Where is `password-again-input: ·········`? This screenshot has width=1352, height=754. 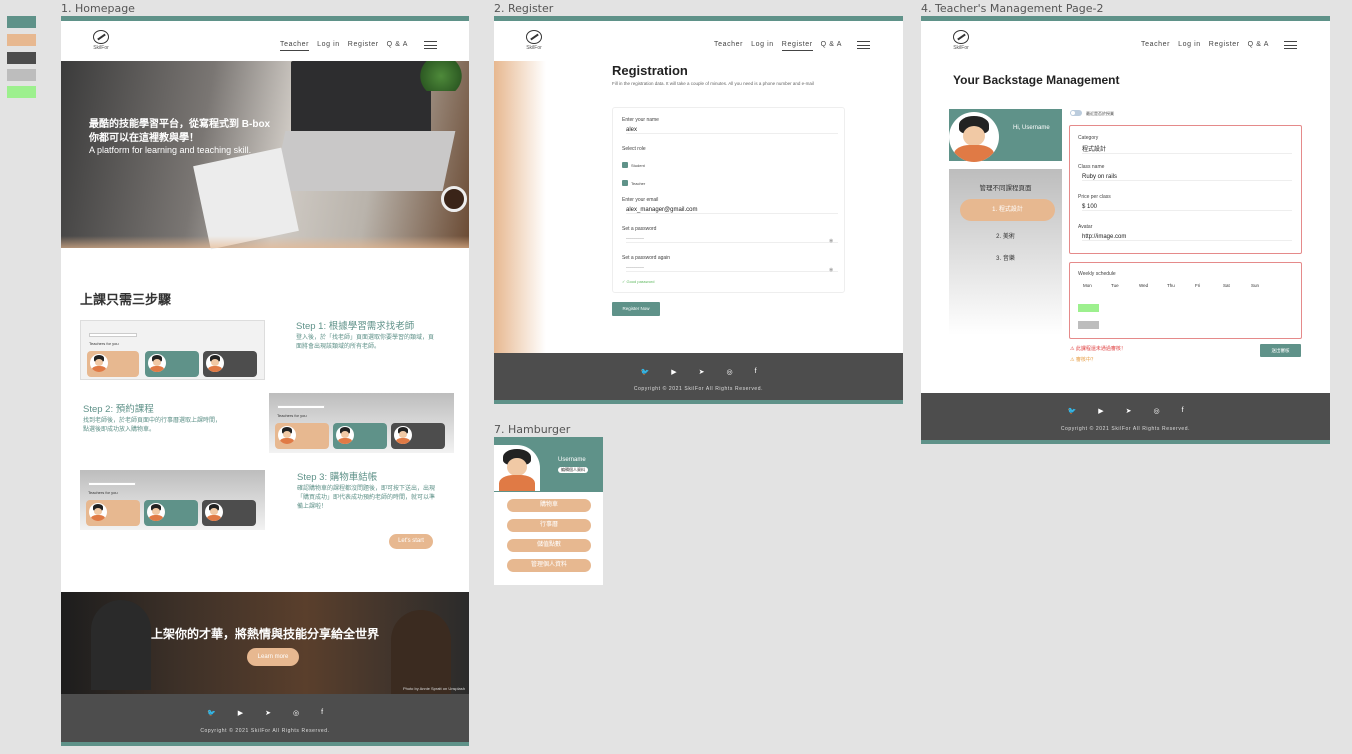
password-again-input: ········· is located at coordinates (732, 268).